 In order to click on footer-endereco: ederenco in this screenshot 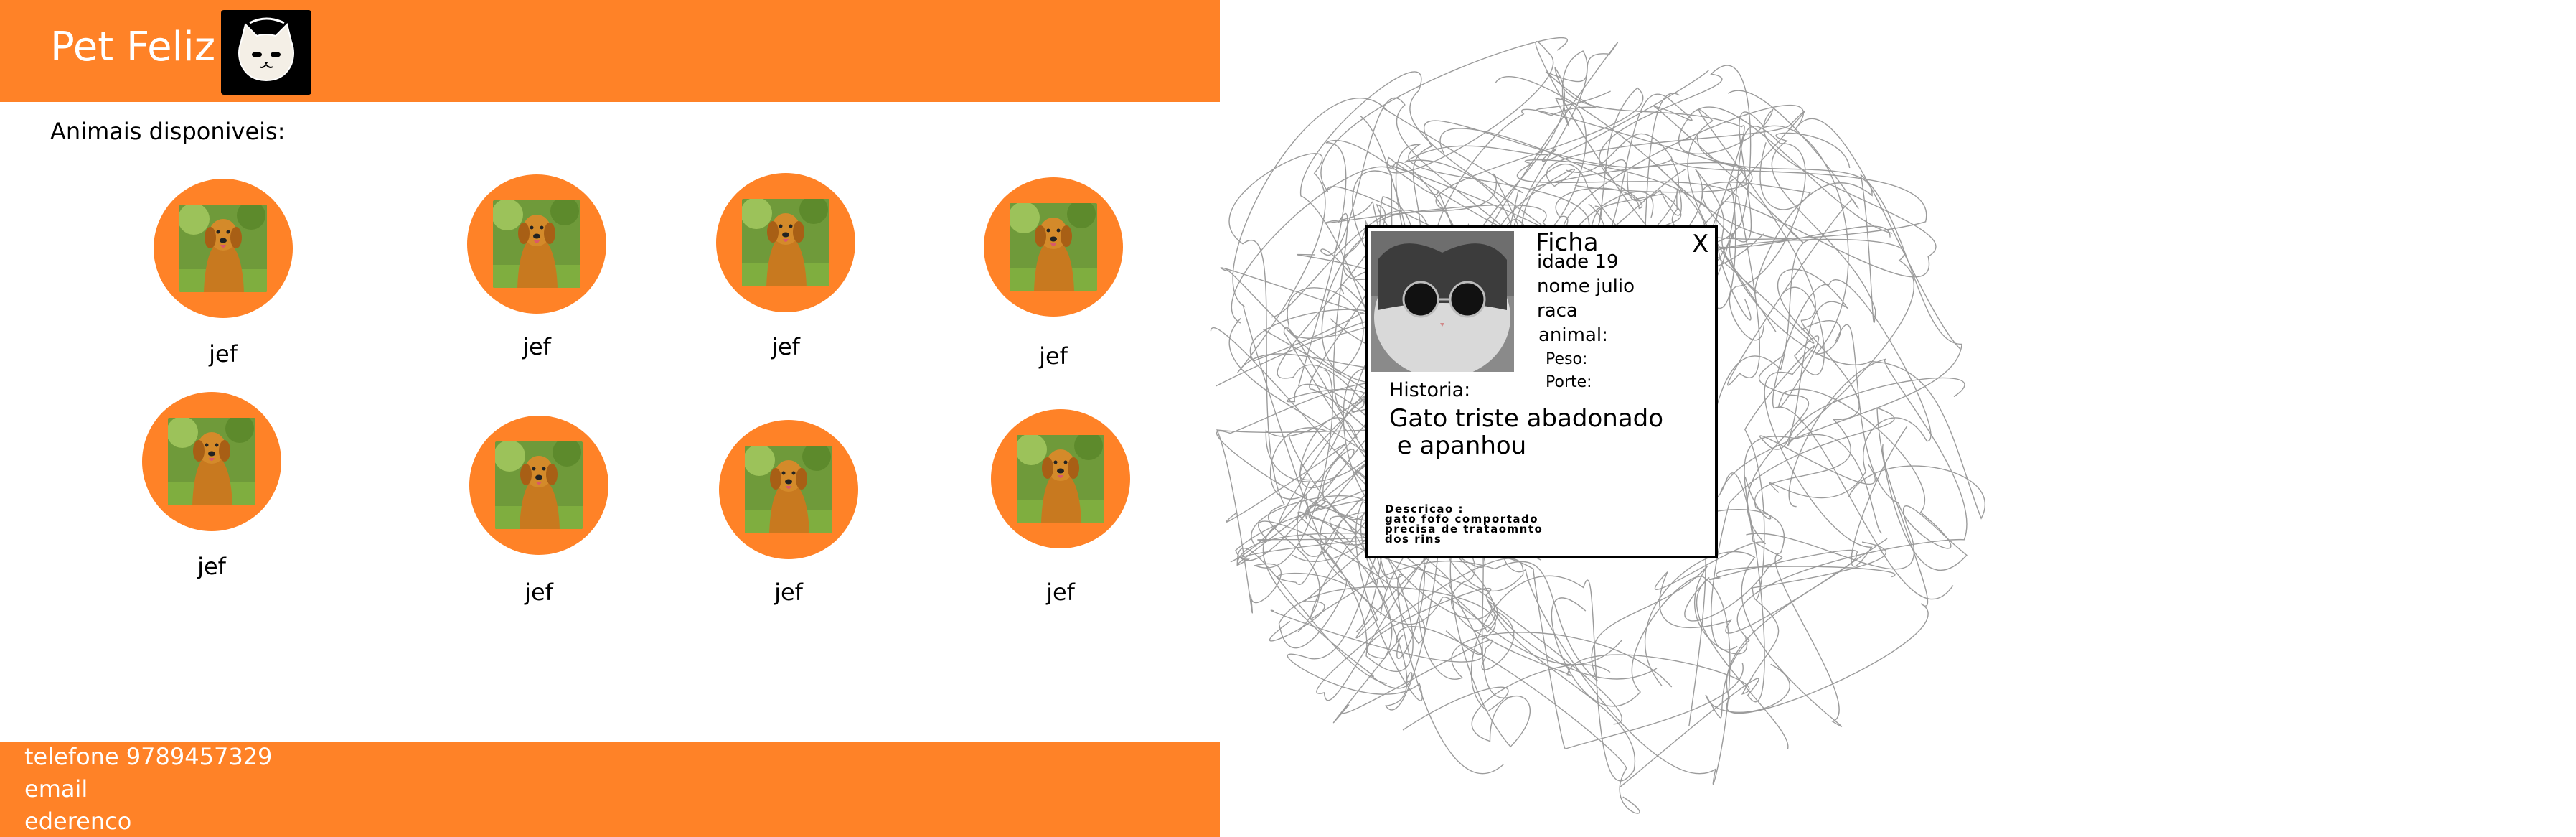, I will do `click(78, 821)`.